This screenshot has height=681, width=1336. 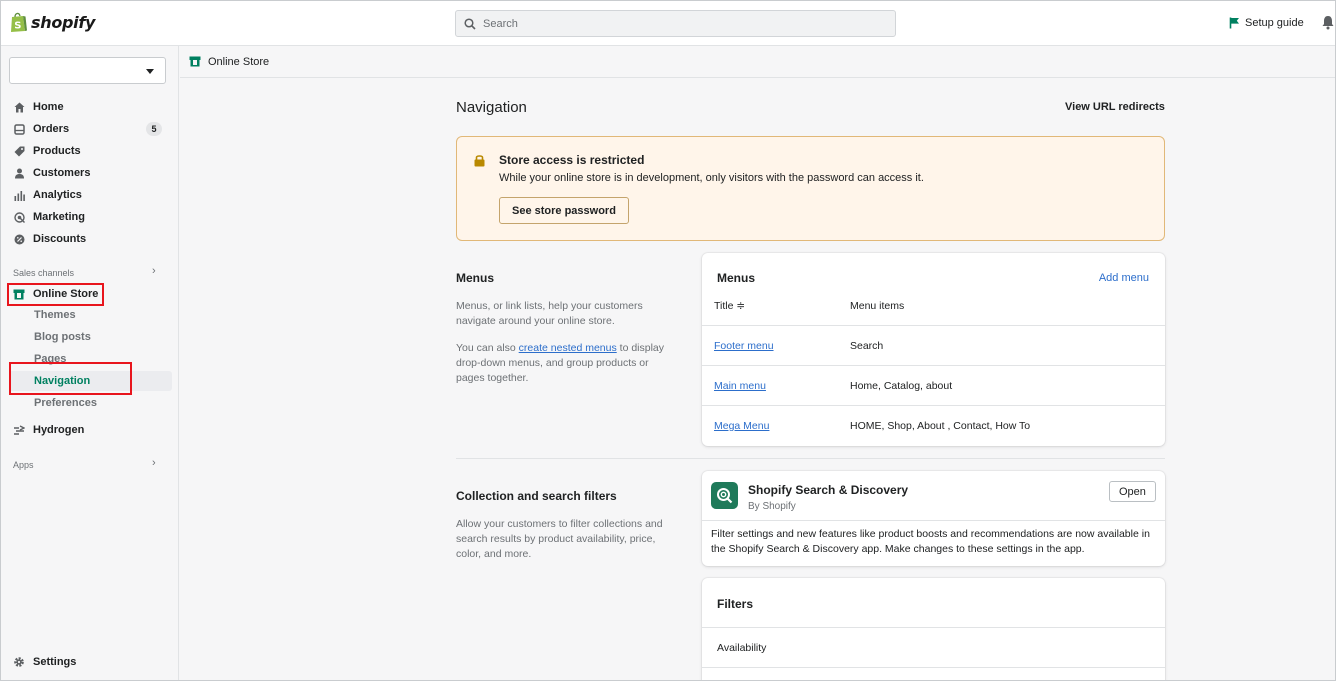 What do you see at coordinates (729, 306) in the screenshot?
I see `column-header-title: Title ≑` at bounding box center [729, 306].